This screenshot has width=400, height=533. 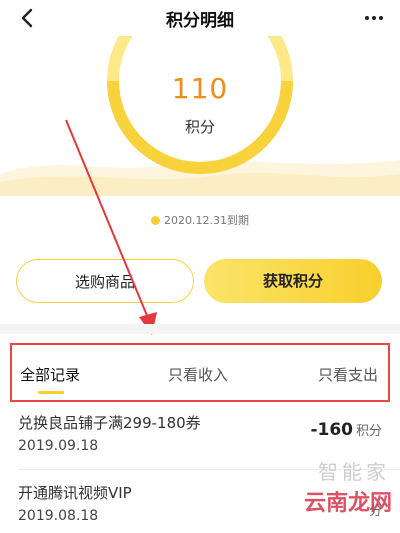 I want to click on section-divider, so click(x=200, y=329).